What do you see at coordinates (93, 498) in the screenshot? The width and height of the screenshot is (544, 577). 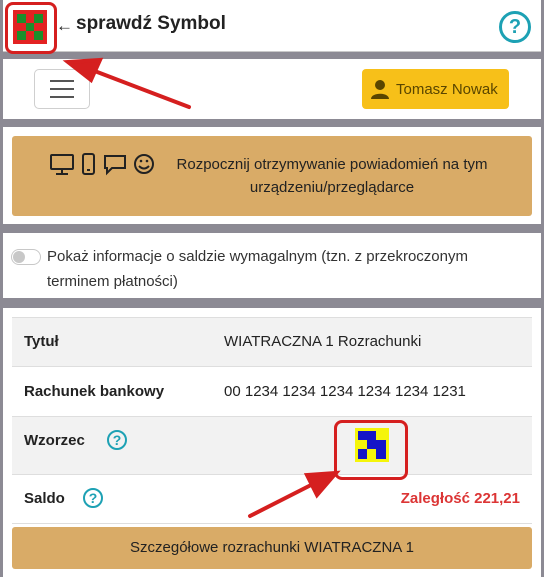 I see `saldo-help-icon: ?` at bounding box center [93, 498].